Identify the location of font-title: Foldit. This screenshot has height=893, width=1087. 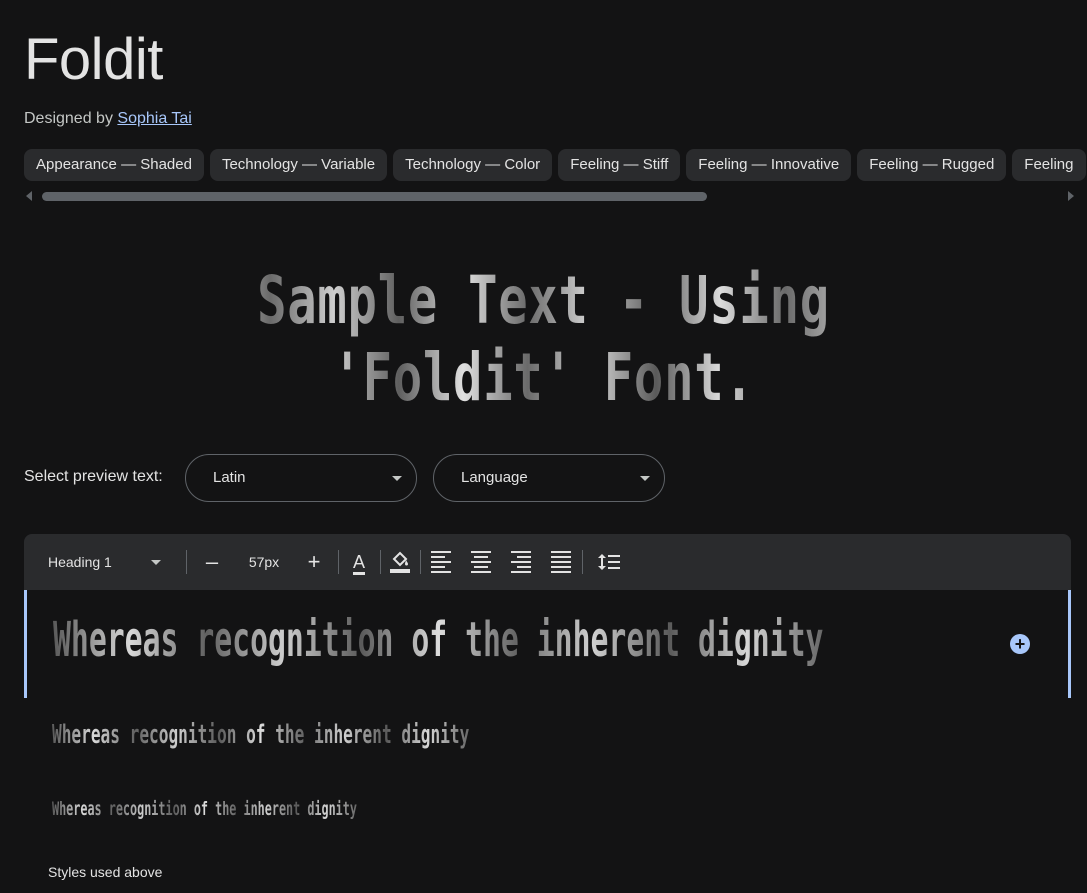
(93, 59).